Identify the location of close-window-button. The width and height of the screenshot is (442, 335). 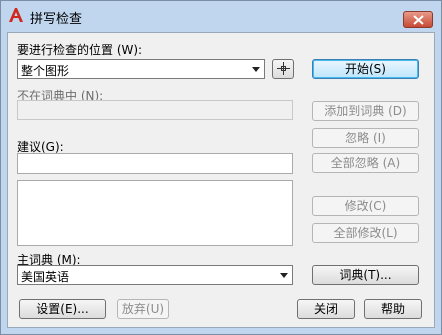
(418, 19).